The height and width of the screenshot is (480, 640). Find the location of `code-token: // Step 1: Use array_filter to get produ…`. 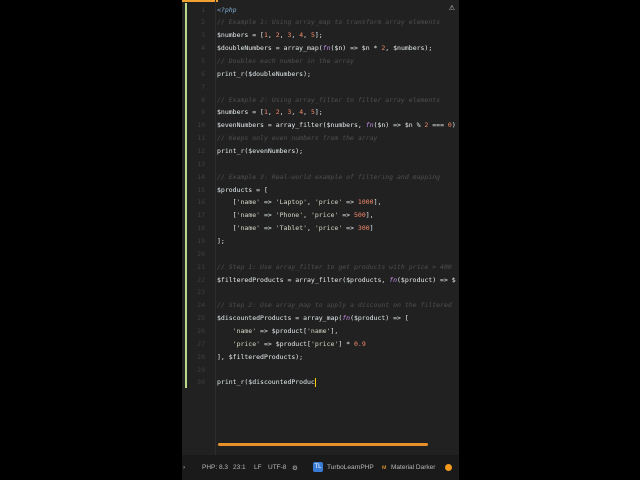

code-token: // Step 1: Use array_filter to get produ… is located at coordinates (334, 266).